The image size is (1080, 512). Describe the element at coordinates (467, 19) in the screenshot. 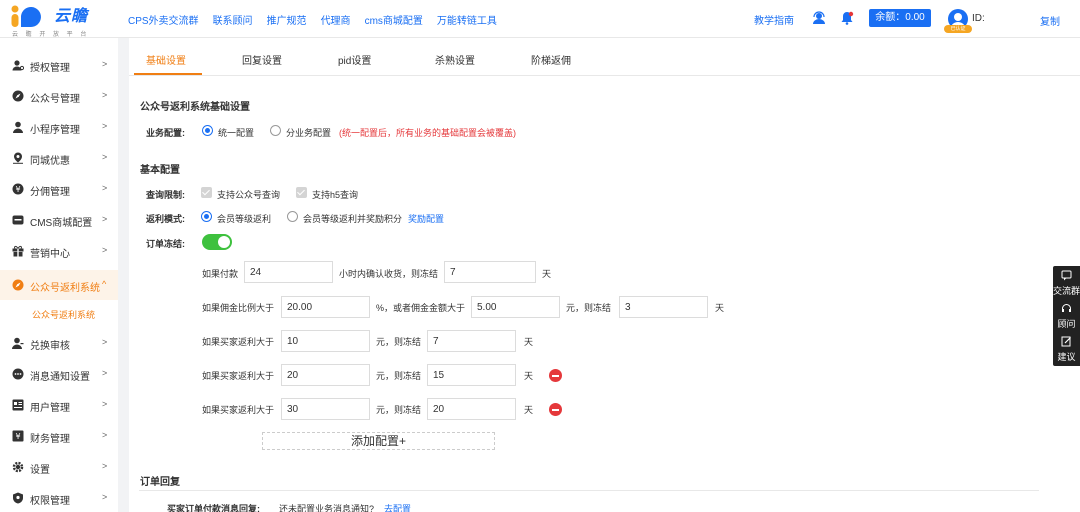

I see `topnav-link-tool: 万能转链工具` at that location.